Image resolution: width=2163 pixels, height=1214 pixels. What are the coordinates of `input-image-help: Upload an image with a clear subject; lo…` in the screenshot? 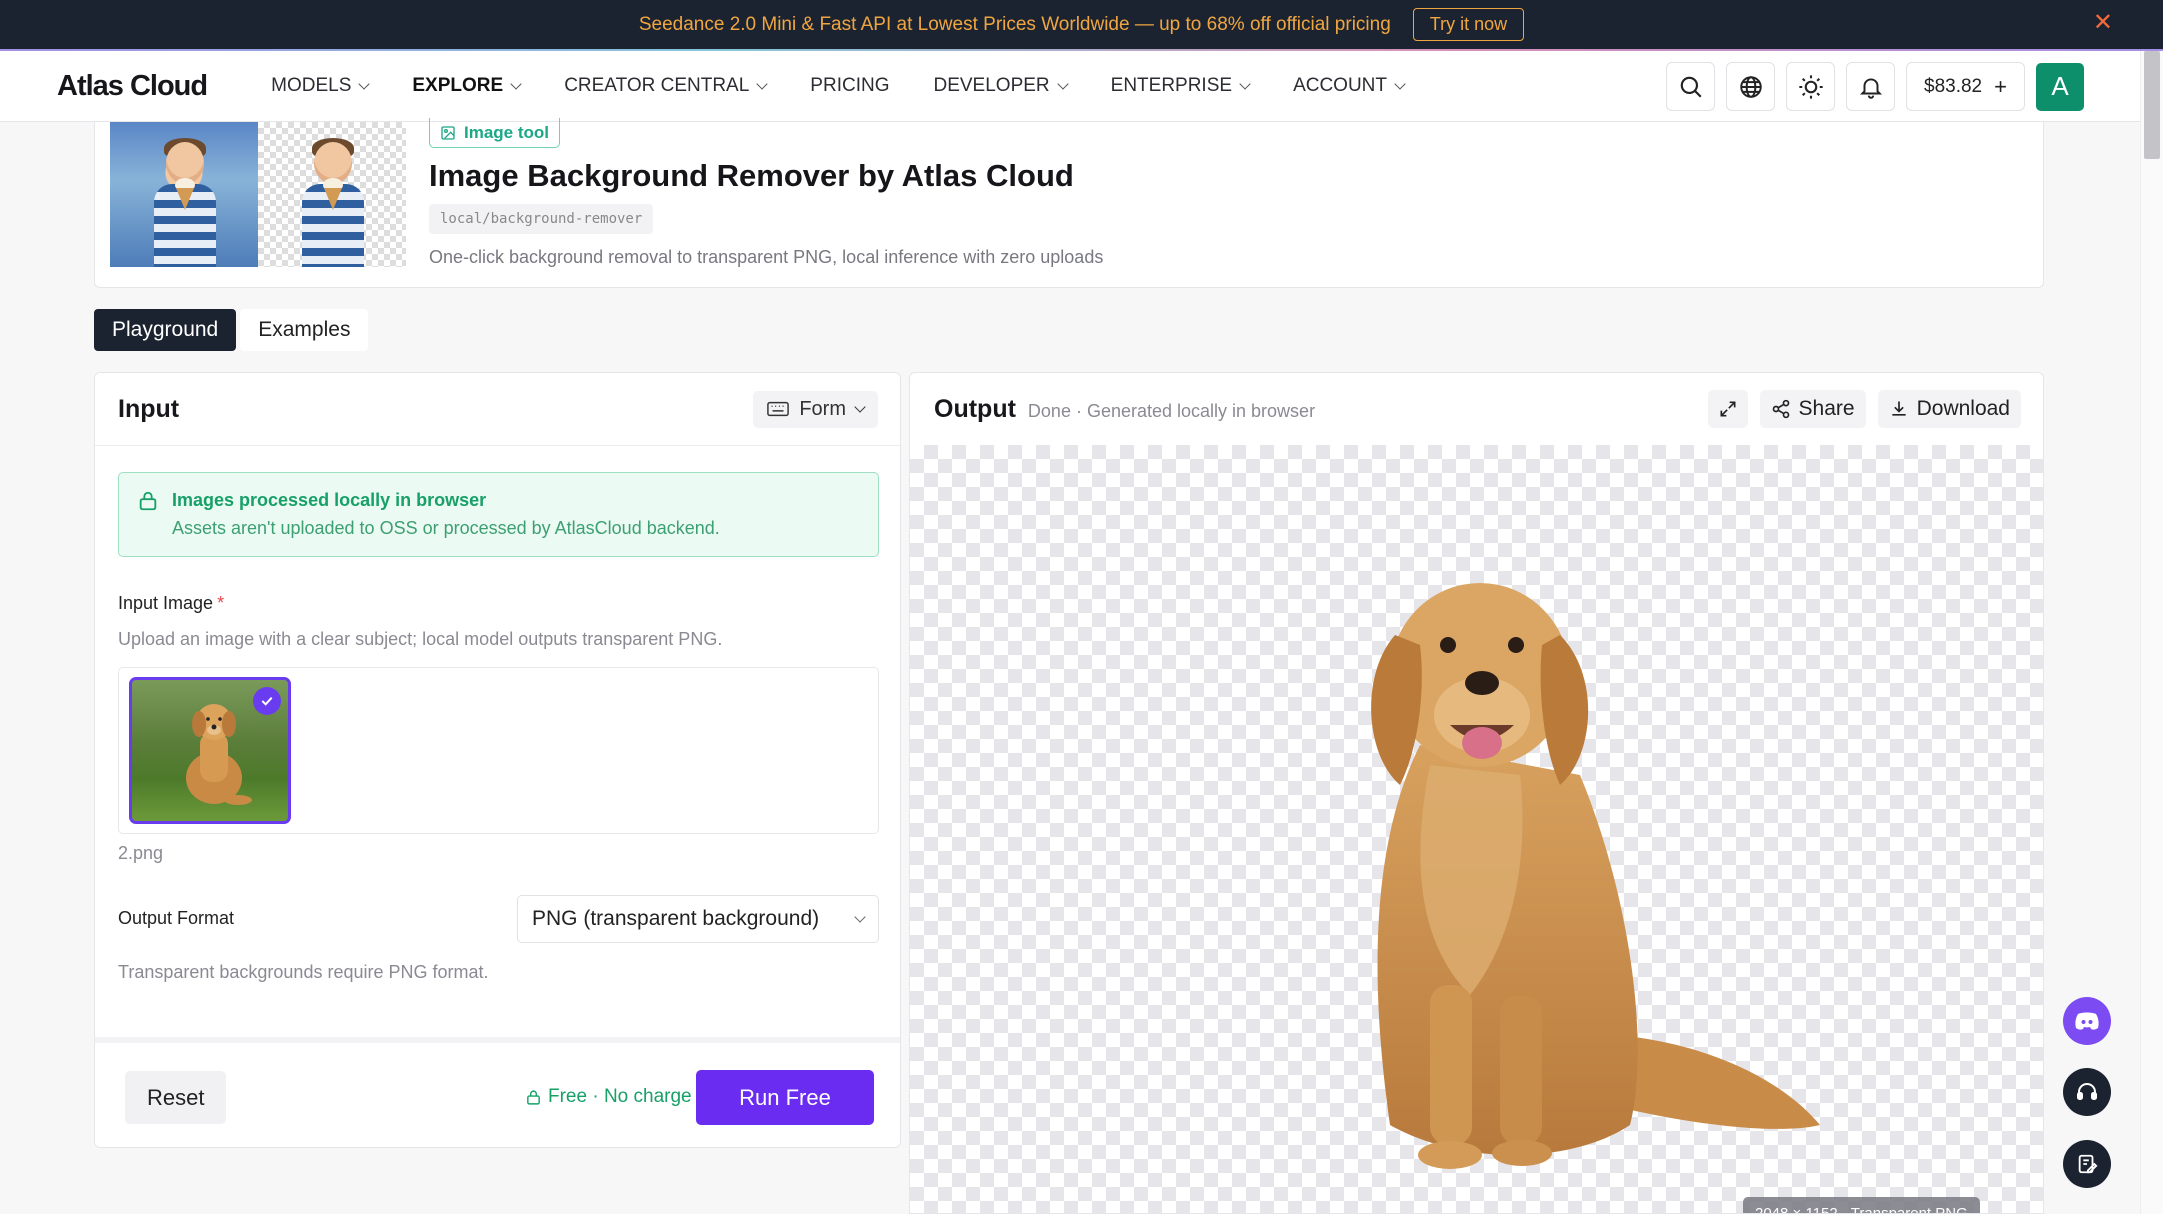 It's located at (420, 639).